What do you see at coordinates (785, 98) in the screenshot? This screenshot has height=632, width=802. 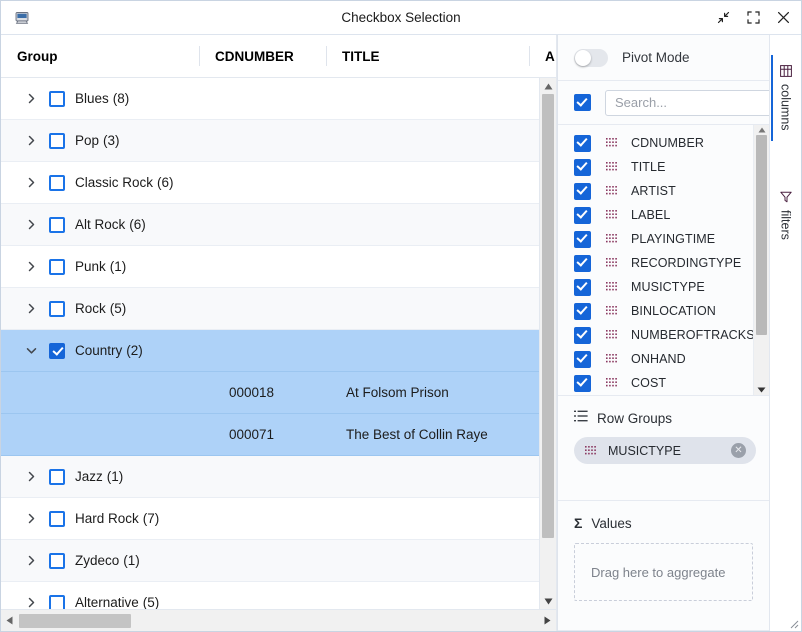 I see `tab-columns: columns` at bounding box center [785, 98].